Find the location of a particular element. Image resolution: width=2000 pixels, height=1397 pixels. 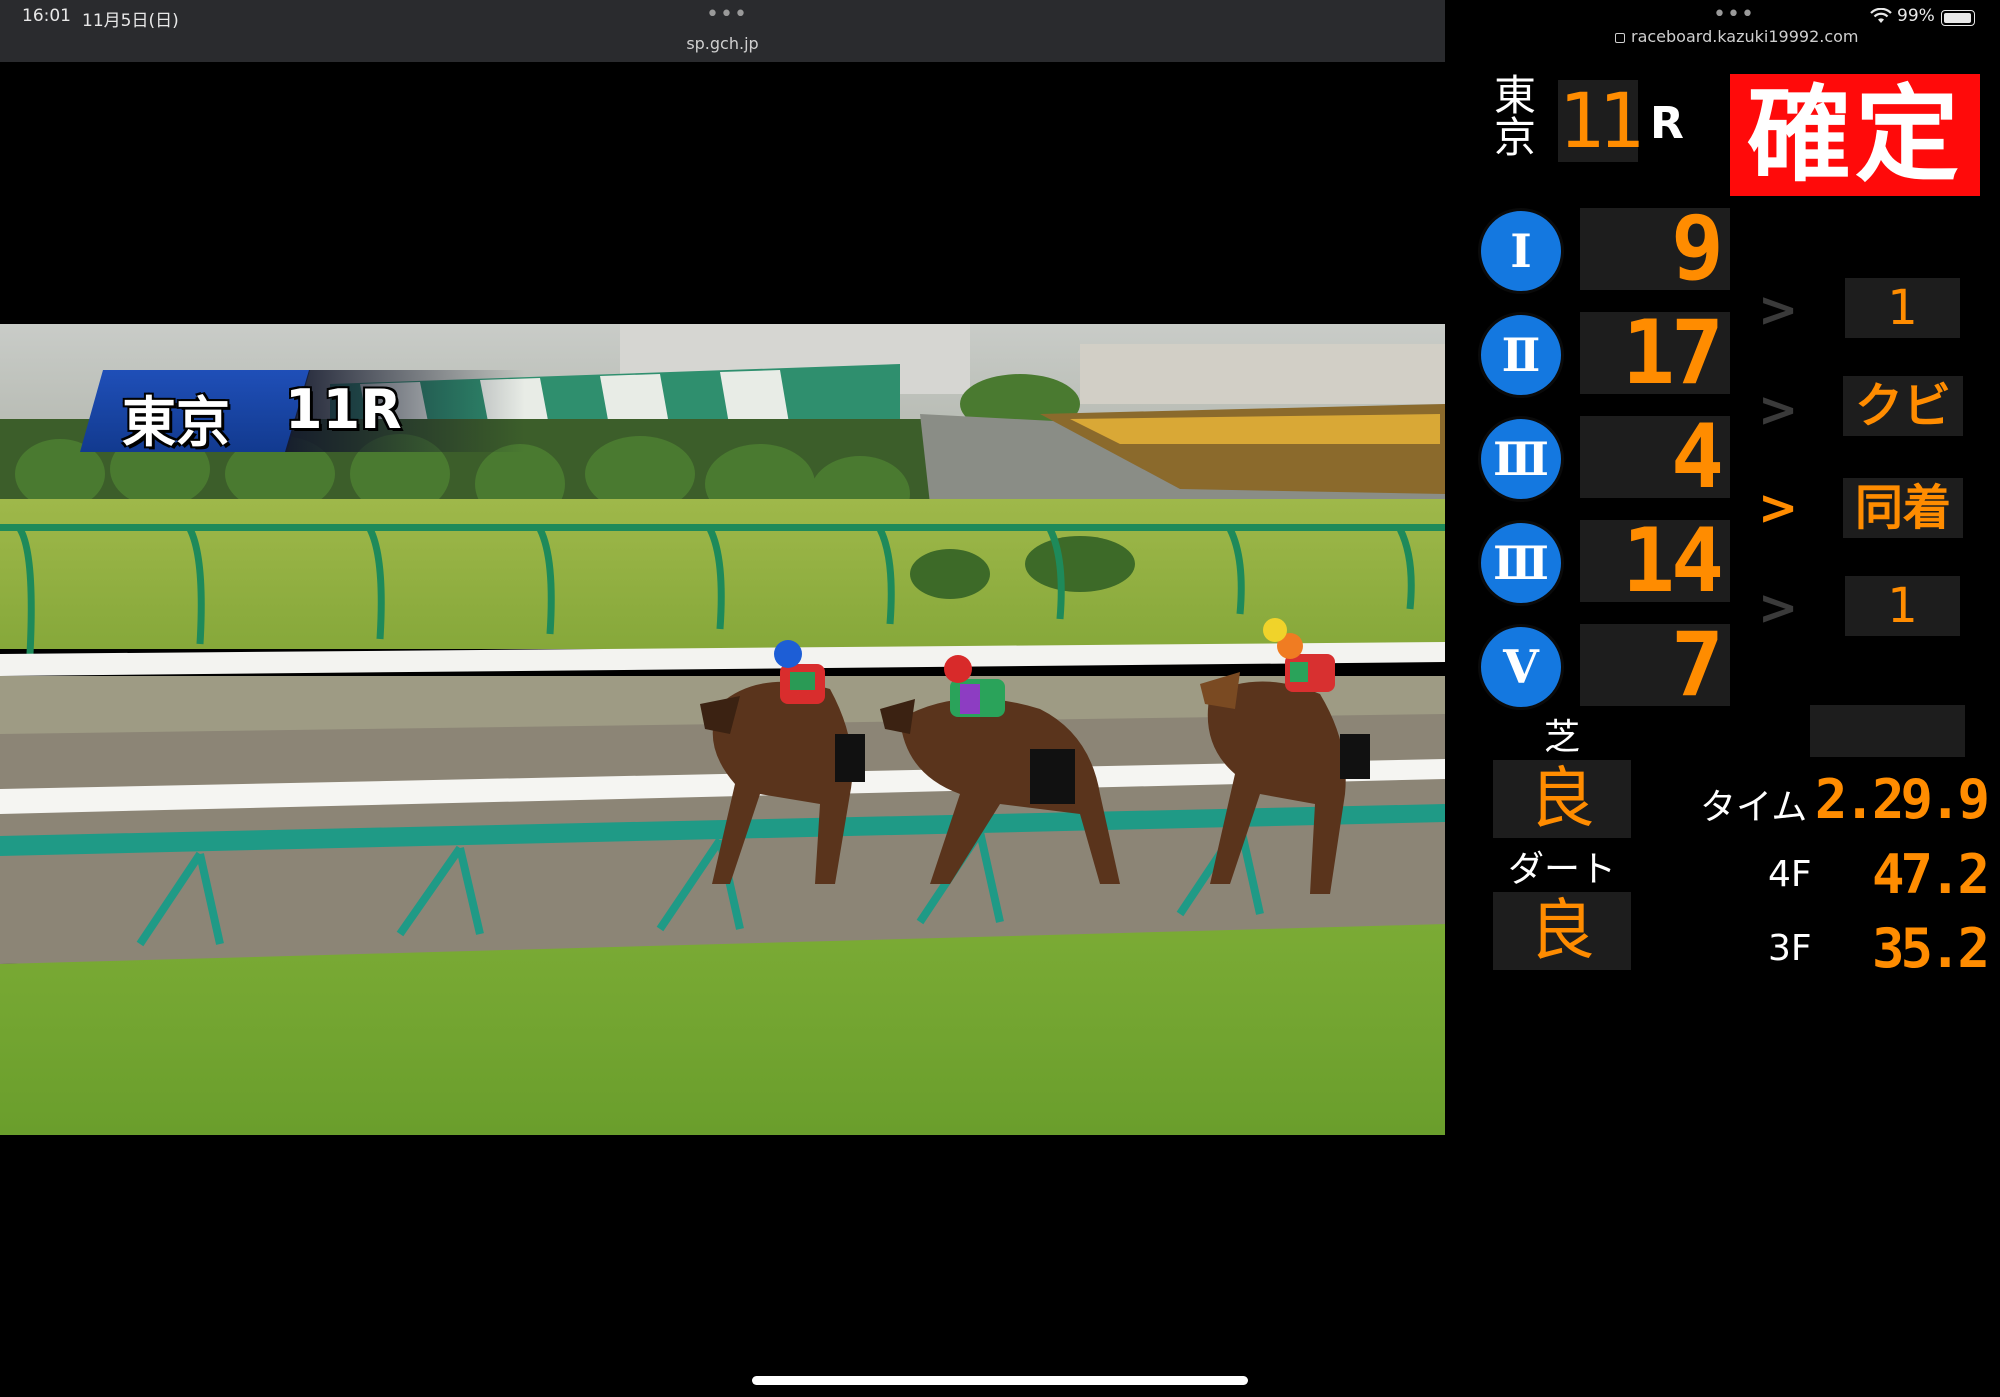

dirt-condition: 良 is located at coordinates (1562, 931).